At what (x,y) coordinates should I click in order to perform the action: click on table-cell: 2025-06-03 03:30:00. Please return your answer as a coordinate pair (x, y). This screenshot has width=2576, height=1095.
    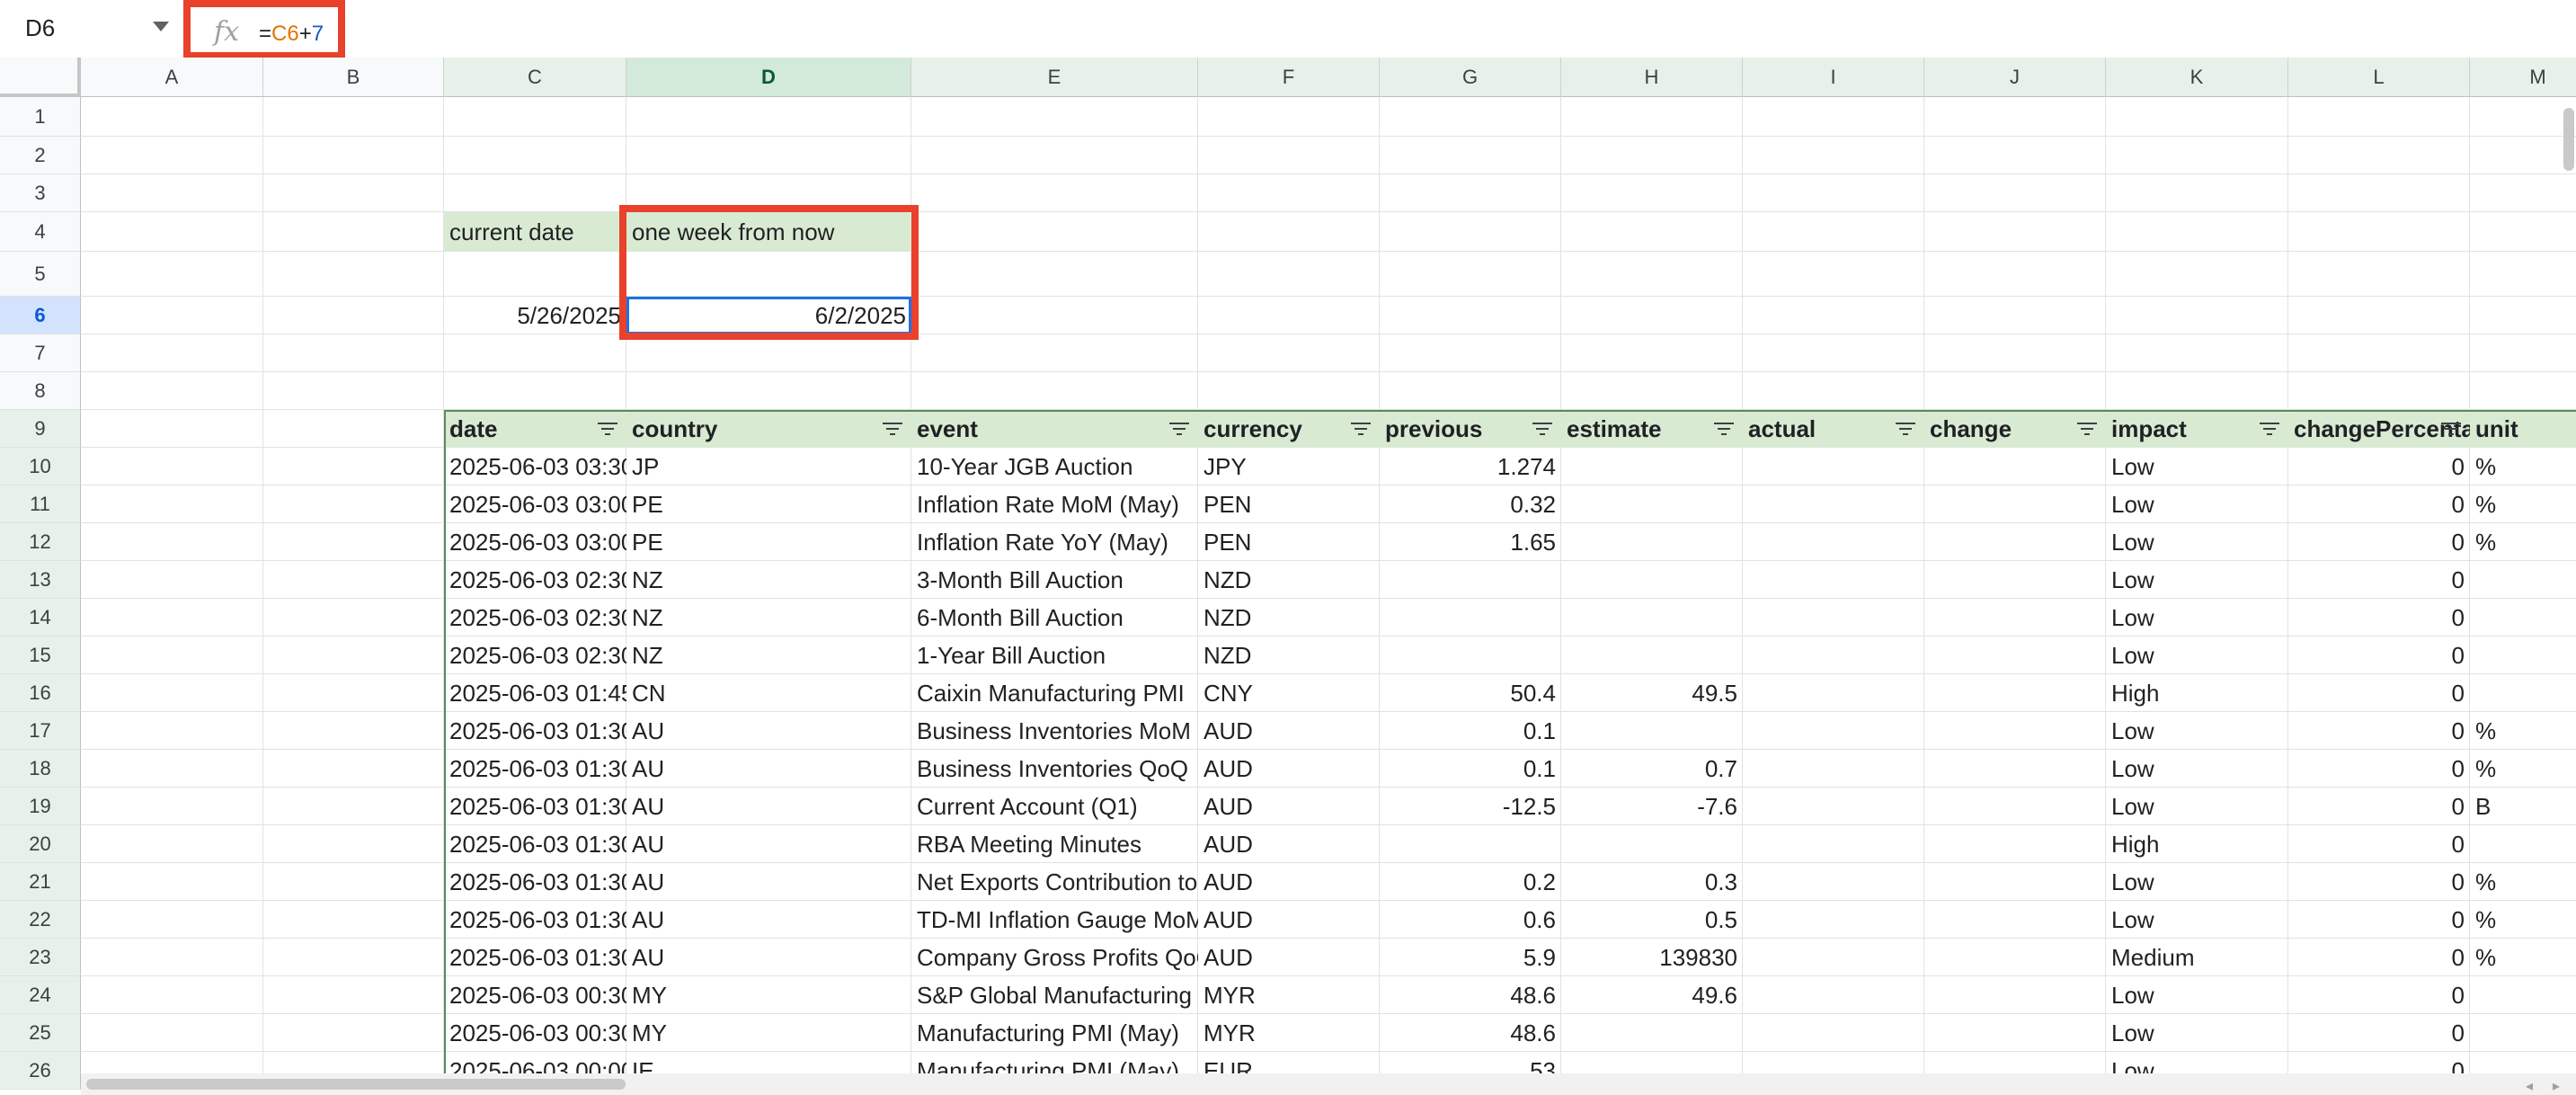
    Looking at the image, I should click on (535, 467).